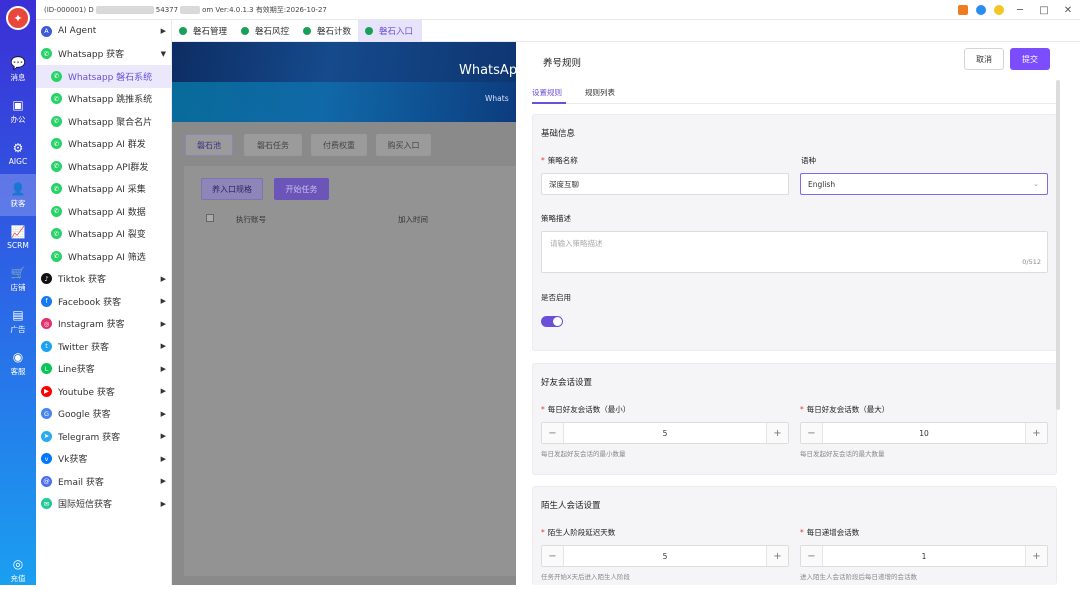 Image resolution: width=1080 pixels, height=591 pixels. I want to click on menu-item-whatsapp-ai-collect: ✆ Whatsapp AI 采集, so click(103, 189).